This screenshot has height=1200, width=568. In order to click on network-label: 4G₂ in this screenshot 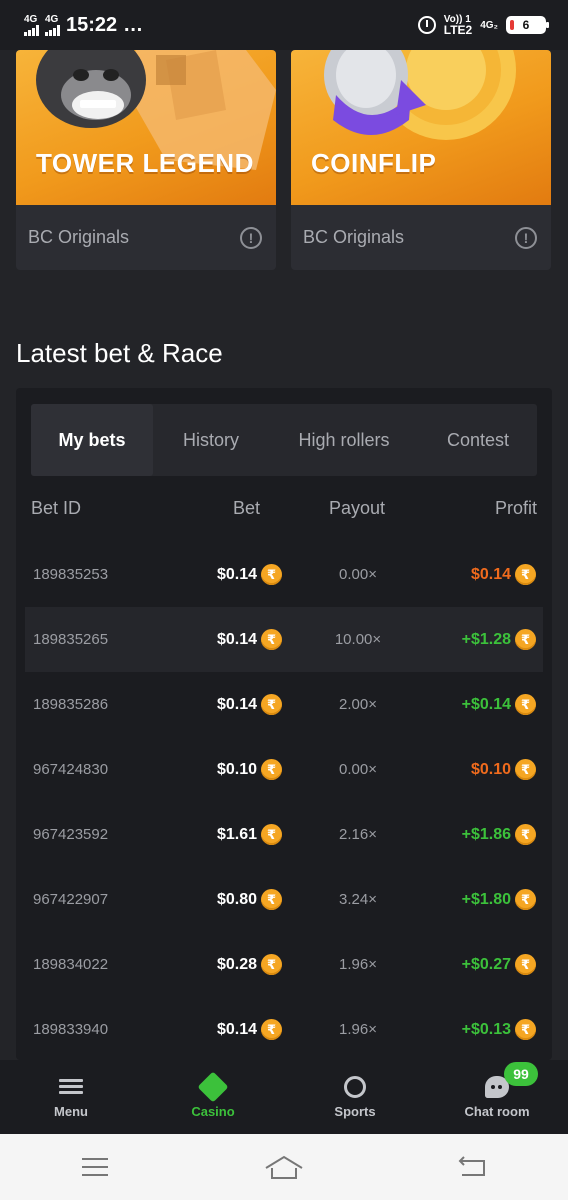, I will do `click(489, 25)`.